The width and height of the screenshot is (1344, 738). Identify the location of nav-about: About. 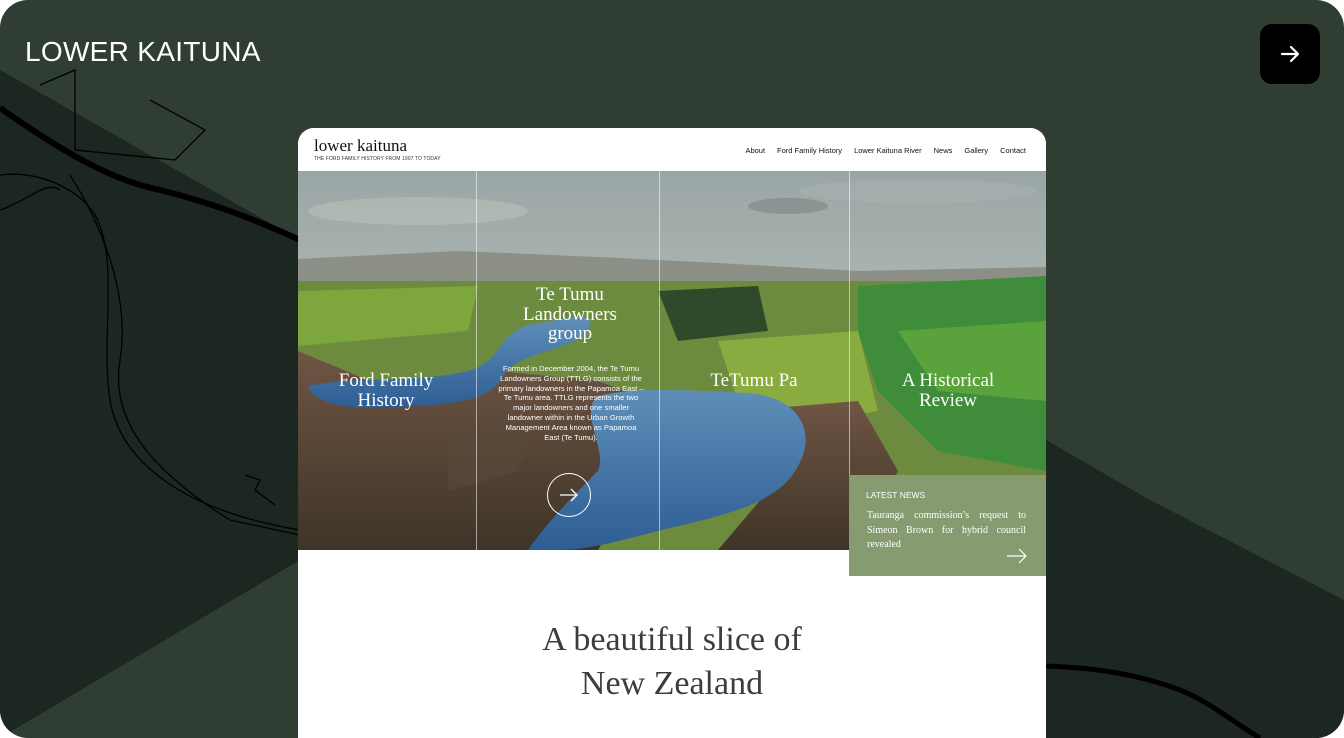
(755, 150).